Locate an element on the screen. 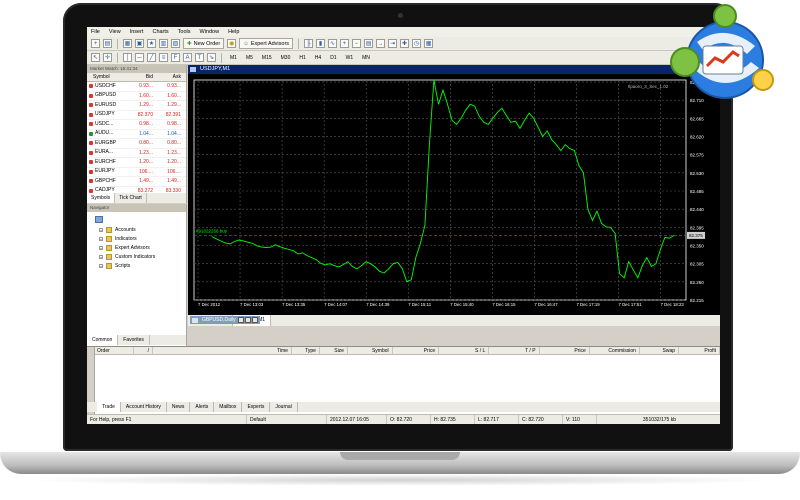  menu-file: File is located at coordinates (95, 32).